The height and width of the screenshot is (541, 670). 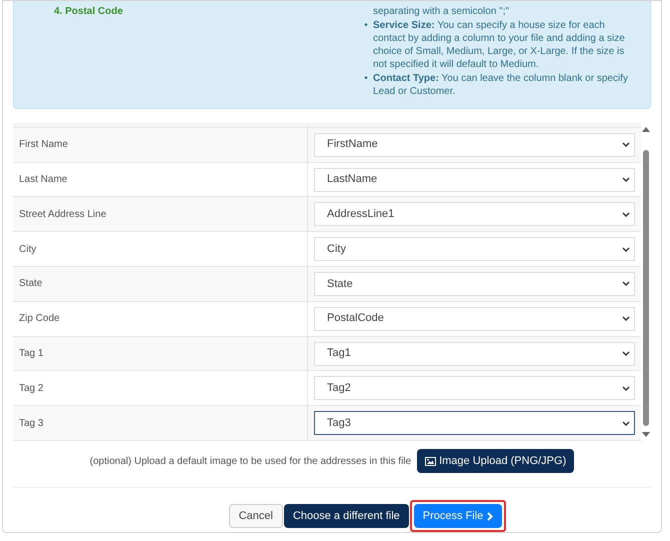 What do you see at coordinates (430, 461) in the screenshot?
I see `image-icon` at bounding box center [430, 461].